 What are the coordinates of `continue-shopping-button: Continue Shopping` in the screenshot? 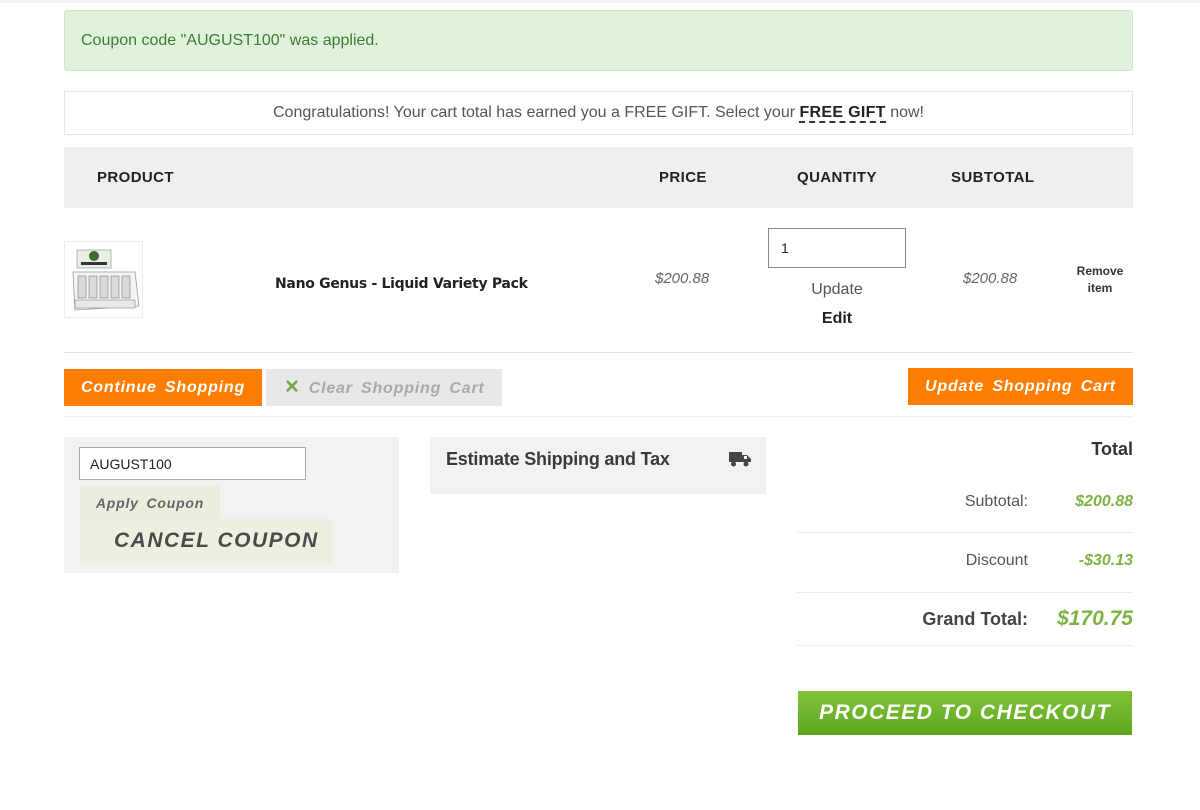 It's located at (163, 387).